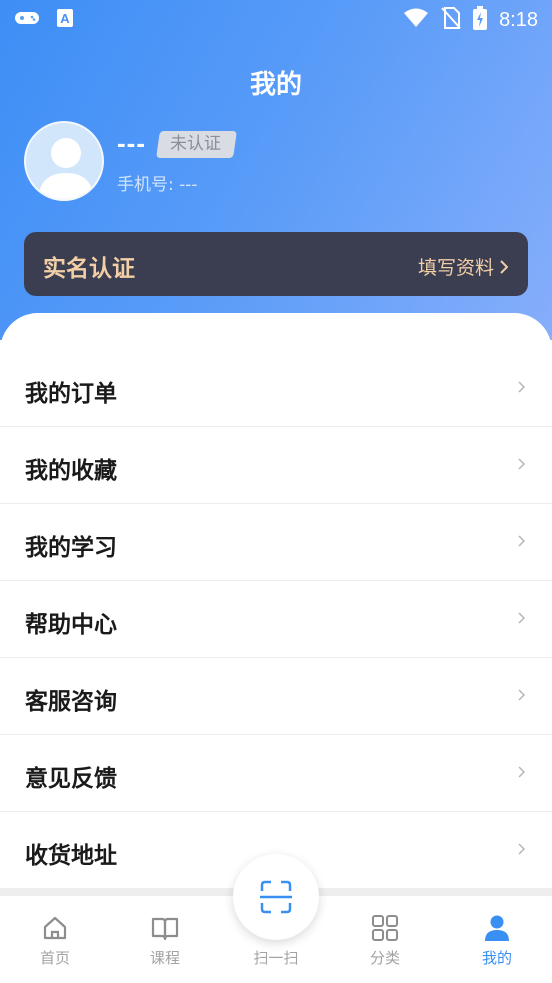  I want to click on real-name-certification-bar: 实名认证 填写资料, so click(276, 264).